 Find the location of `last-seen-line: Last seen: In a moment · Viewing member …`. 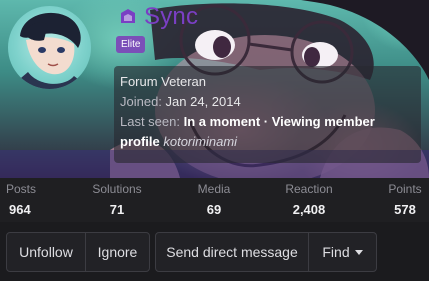

last-seen-line: Last seen: In a moment · Viewing member … is located at coordinates (267, 132).